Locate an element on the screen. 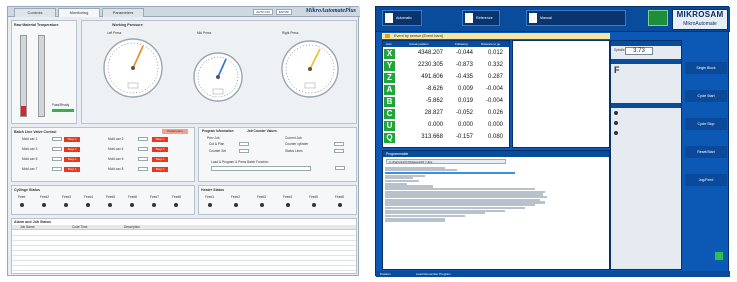  valve-button-2: Stop 1 Valve is located at coordinates (160, 141).